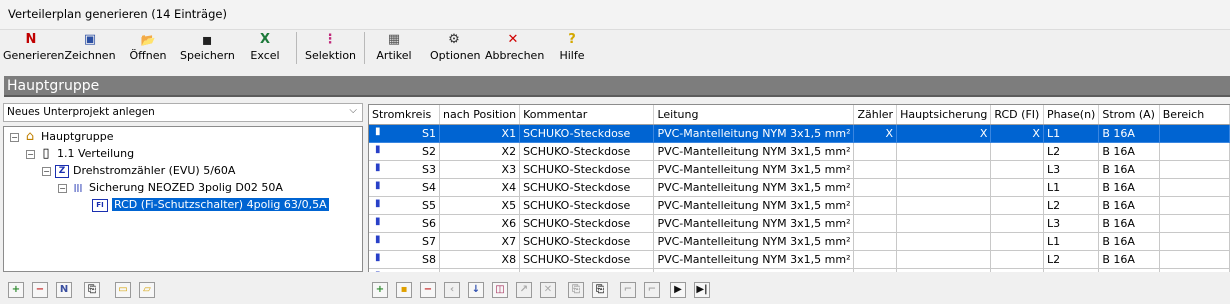 Image resolution: width=1230 pixels, height=304 pixels. I want to click on split-button: ◫, so click(500, 290).